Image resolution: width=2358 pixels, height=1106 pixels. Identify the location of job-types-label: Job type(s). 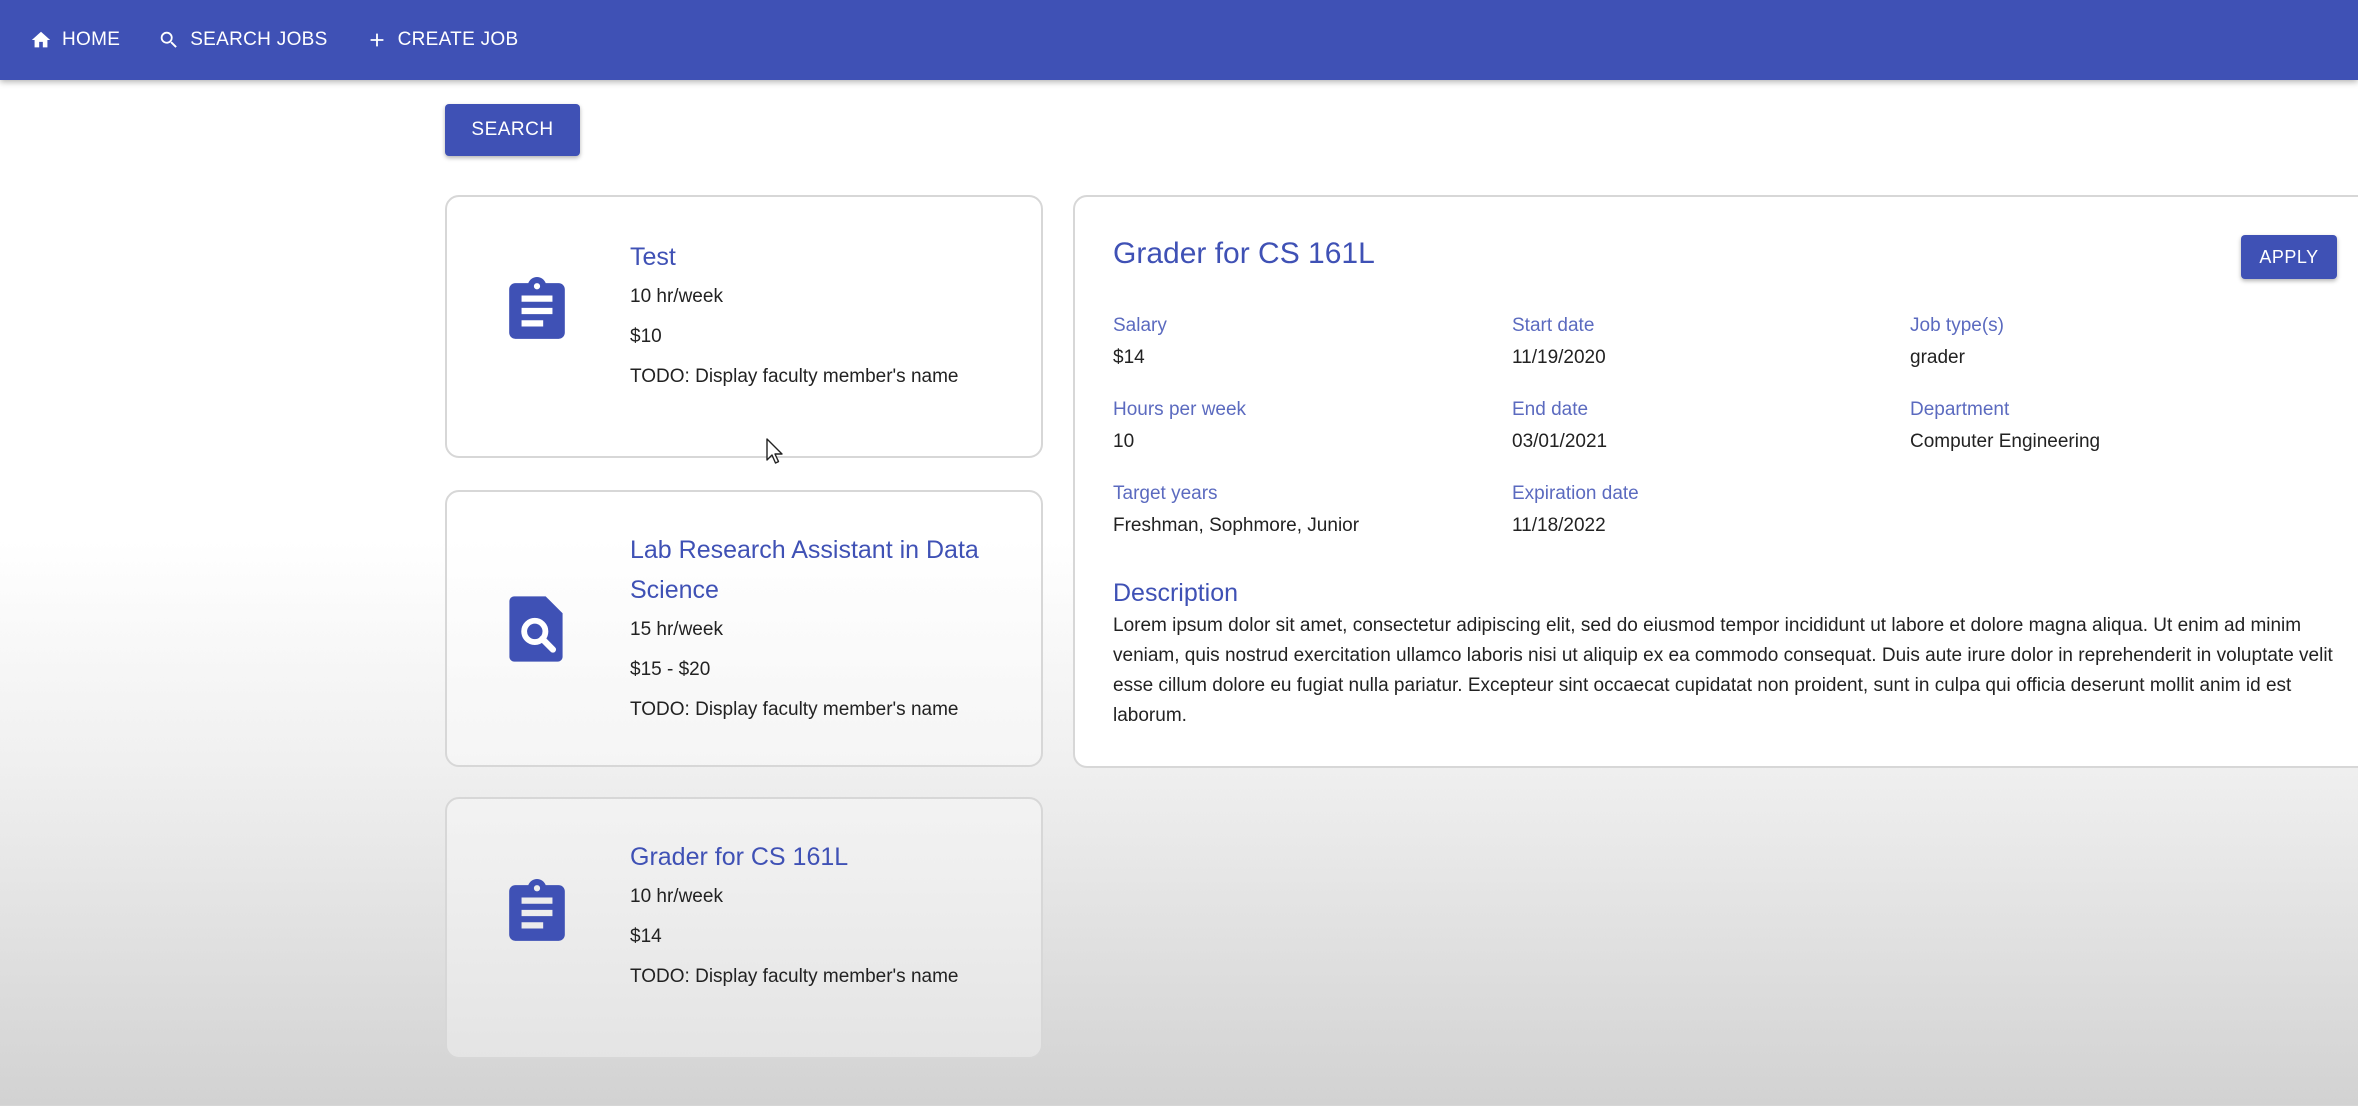
(1957, 325).